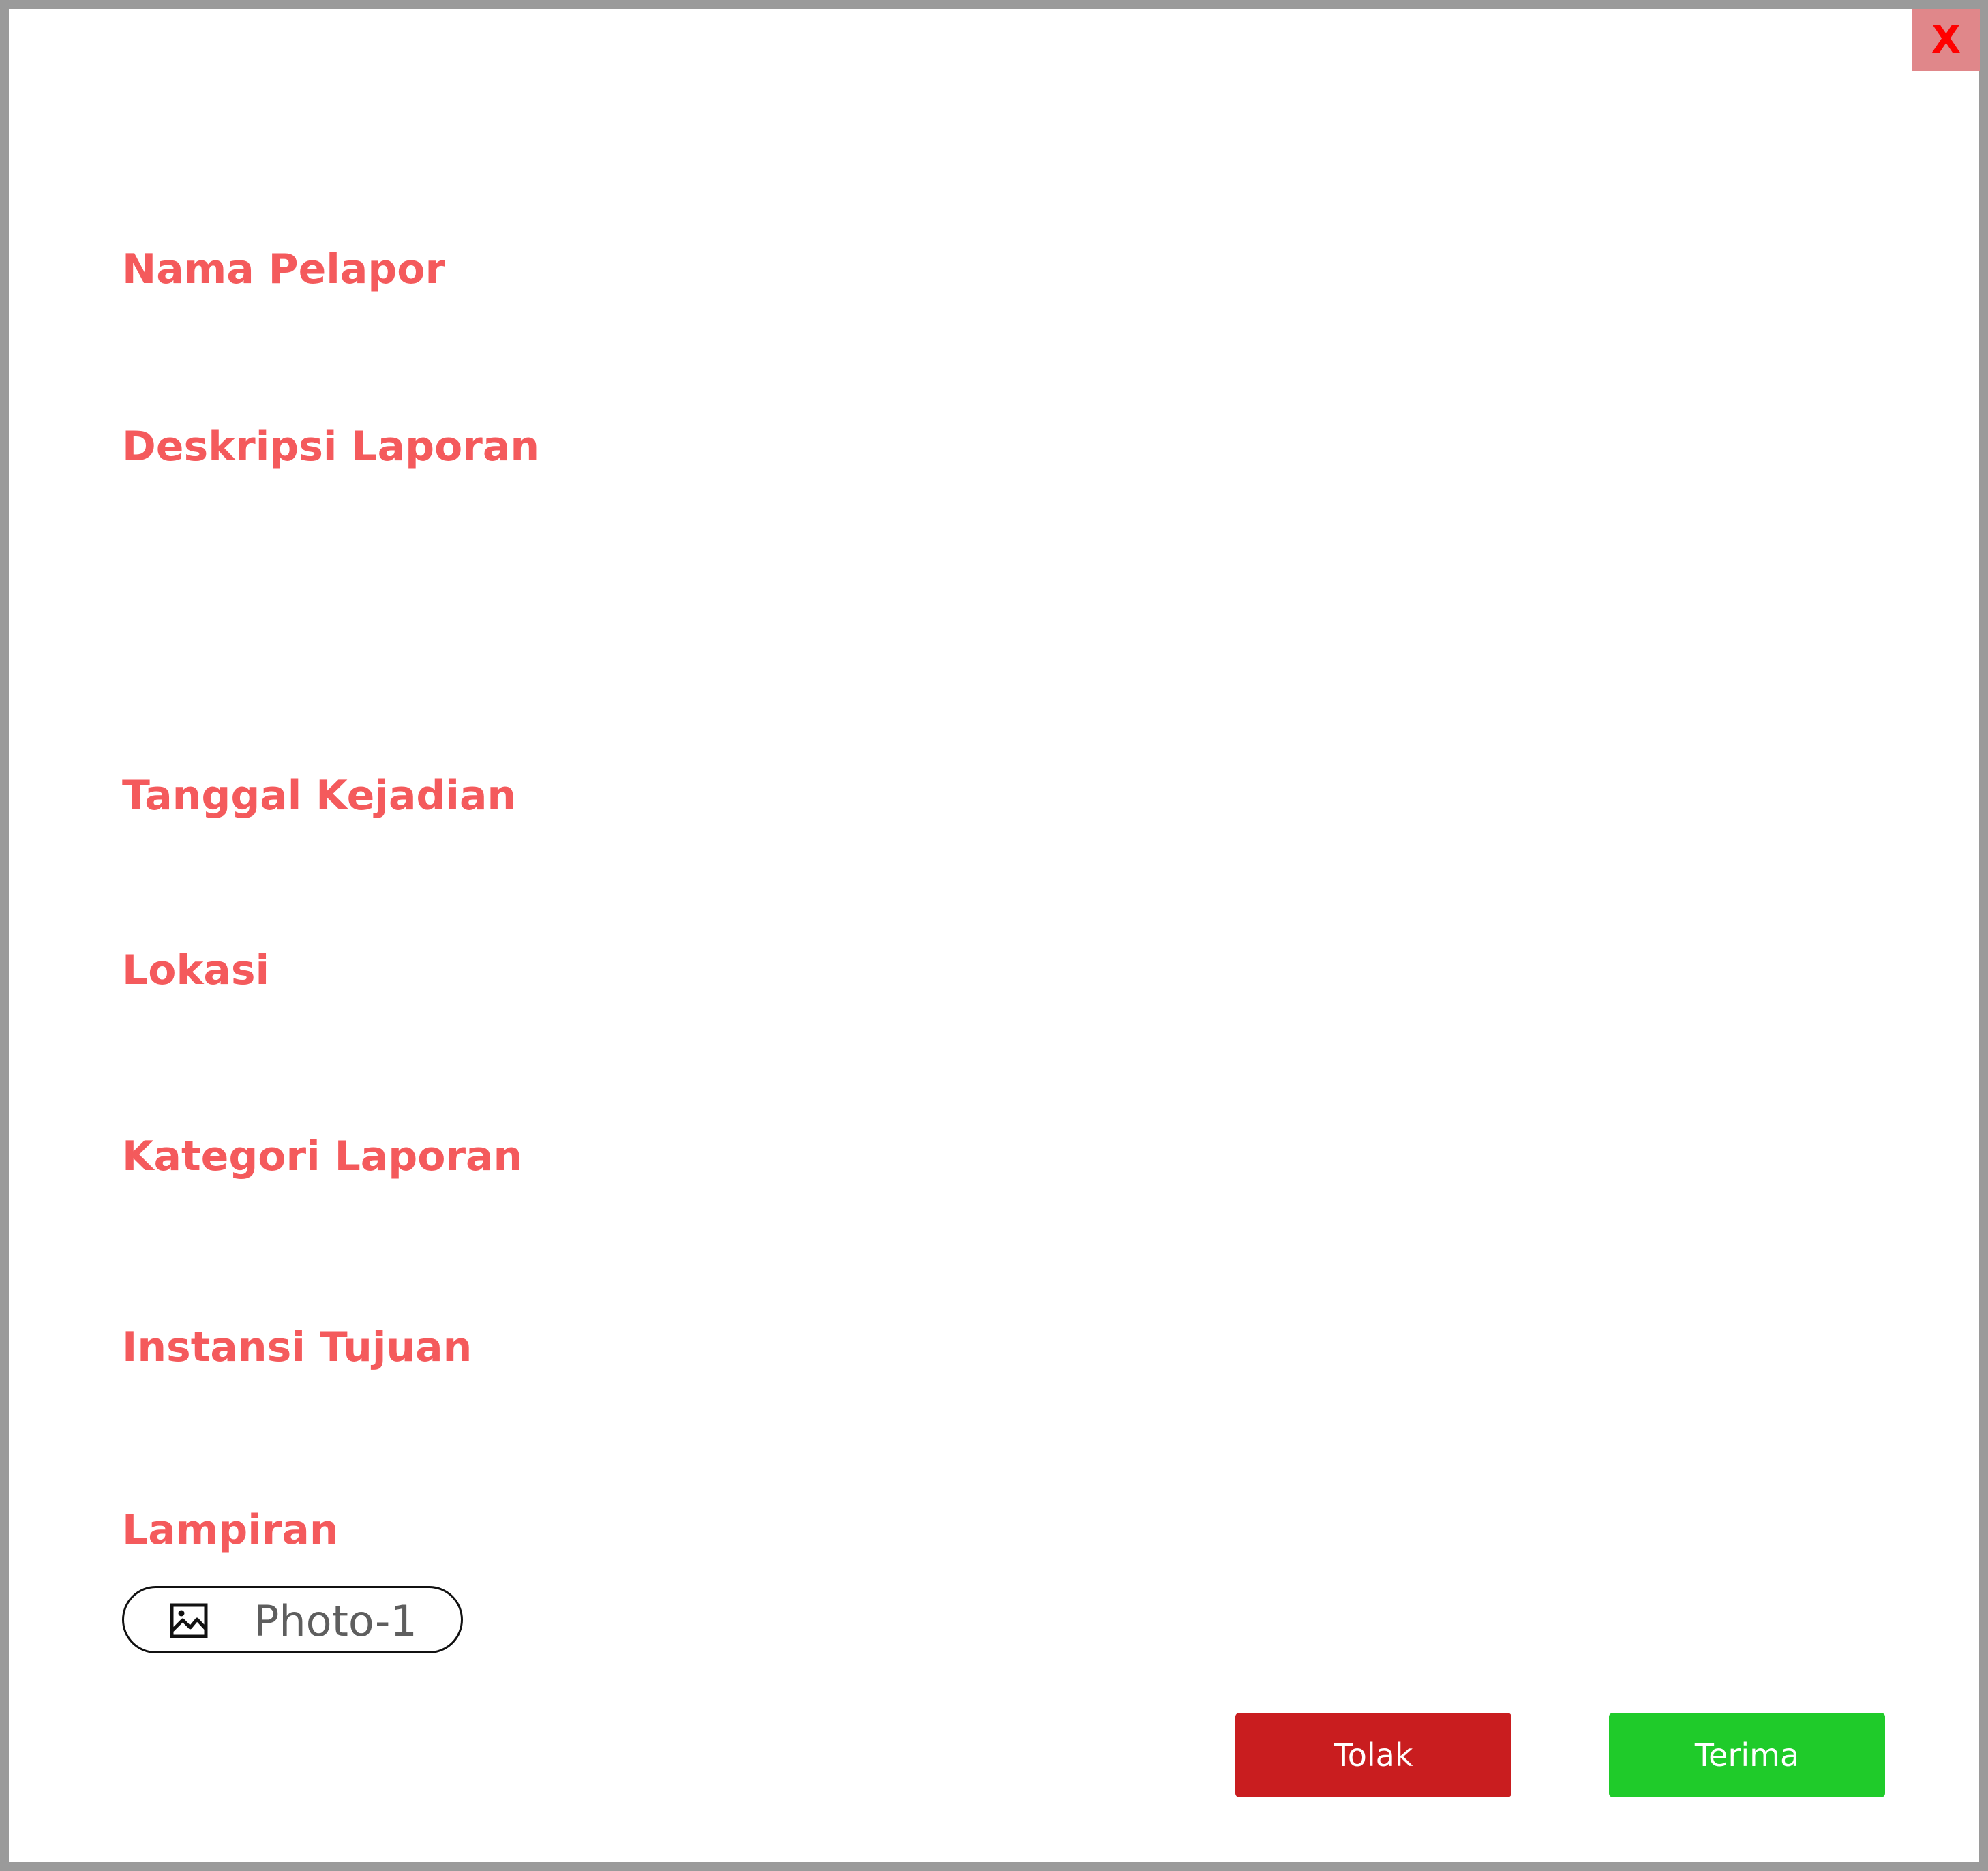 The height and width of the screenshot is (1871, 1988). What do you see at coordinates (196, 970) in the screenshot?
I see `location-label: Lokasi` at bounding box center [196, 970].